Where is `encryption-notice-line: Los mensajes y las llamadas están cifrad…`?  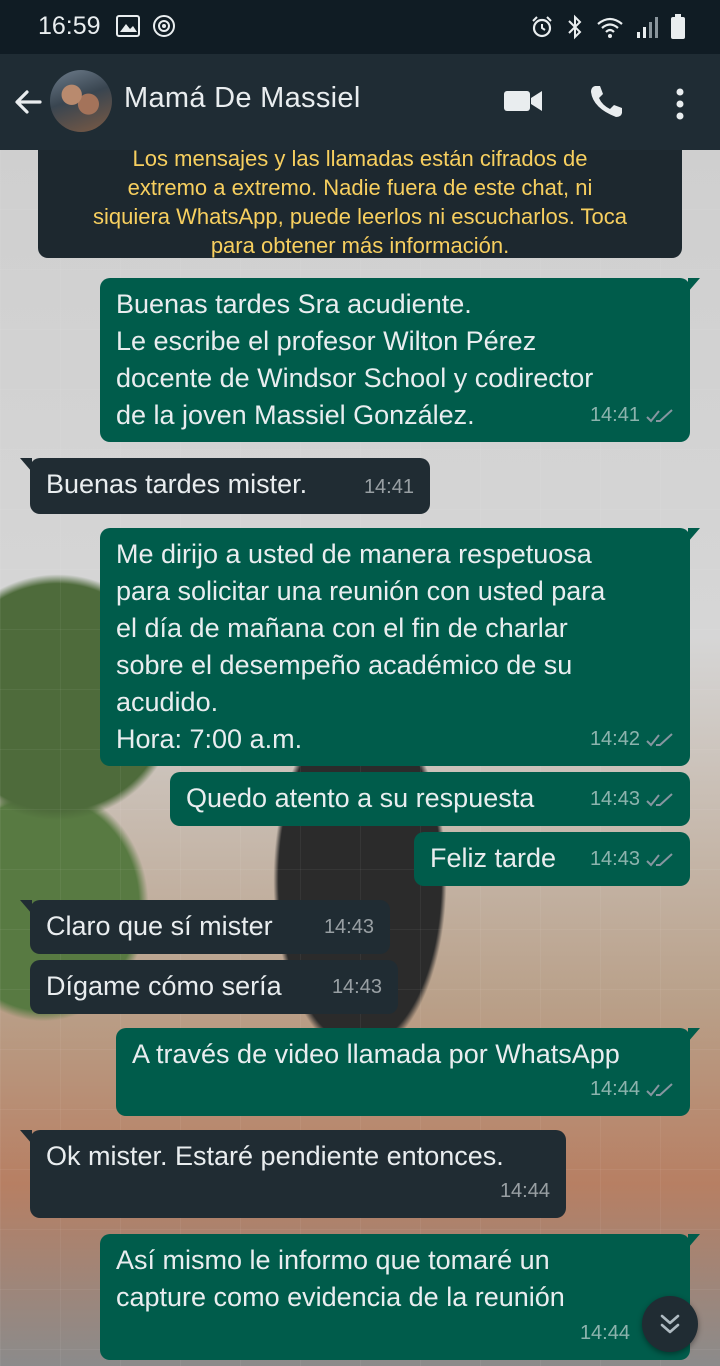 encryption-notice-line: Los mensajes y las llamadas están cifrad… is located at coordinates (360, 160).